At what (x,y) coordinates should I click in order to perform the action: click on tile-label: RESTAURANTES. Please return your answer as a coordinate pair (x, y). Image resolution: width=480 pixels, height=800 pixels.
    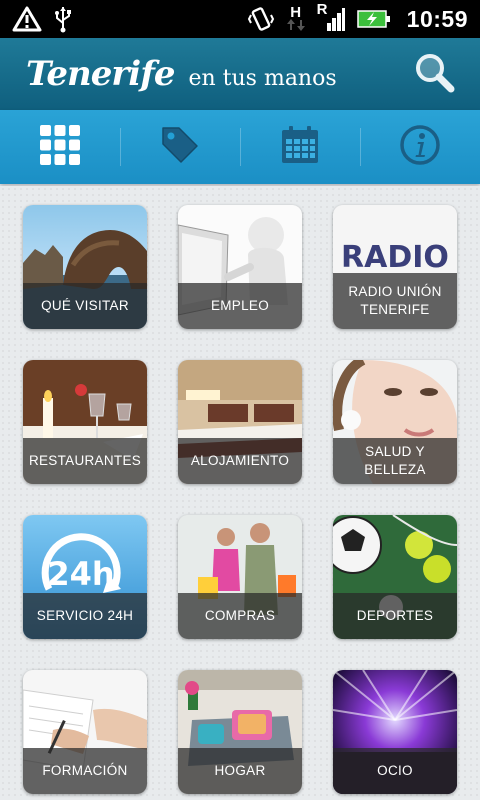
    Looking at the image, I should click on (85, 461).